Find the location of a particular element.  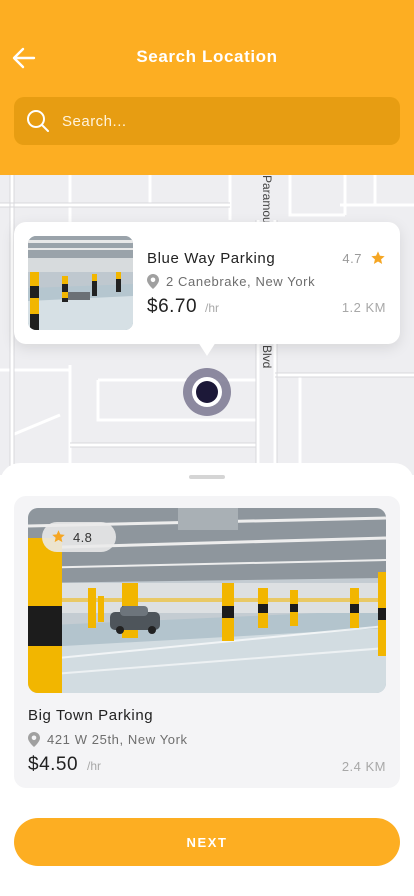

street-label-blvd: Blvd is located at coordinates (267, 356).